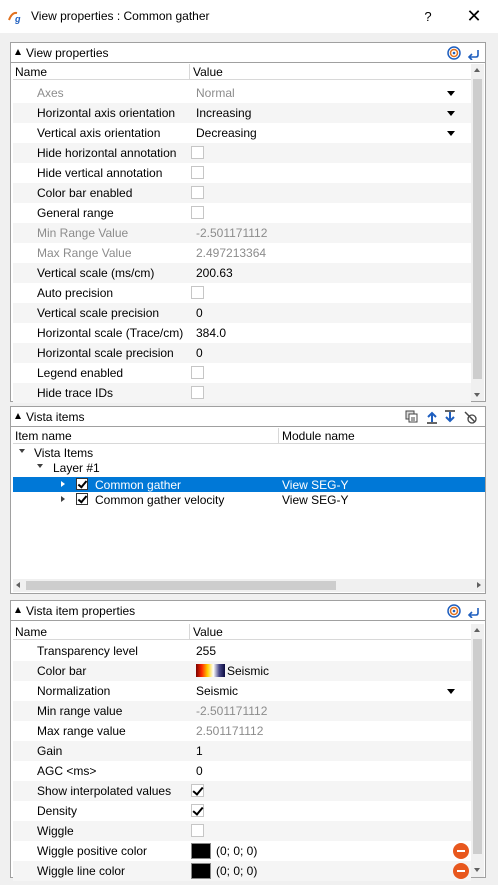 The height and width of the screenshot is (885, 498). I want to click on property-row-agc-ms: AGC <ms> 0, so click(242, 771).